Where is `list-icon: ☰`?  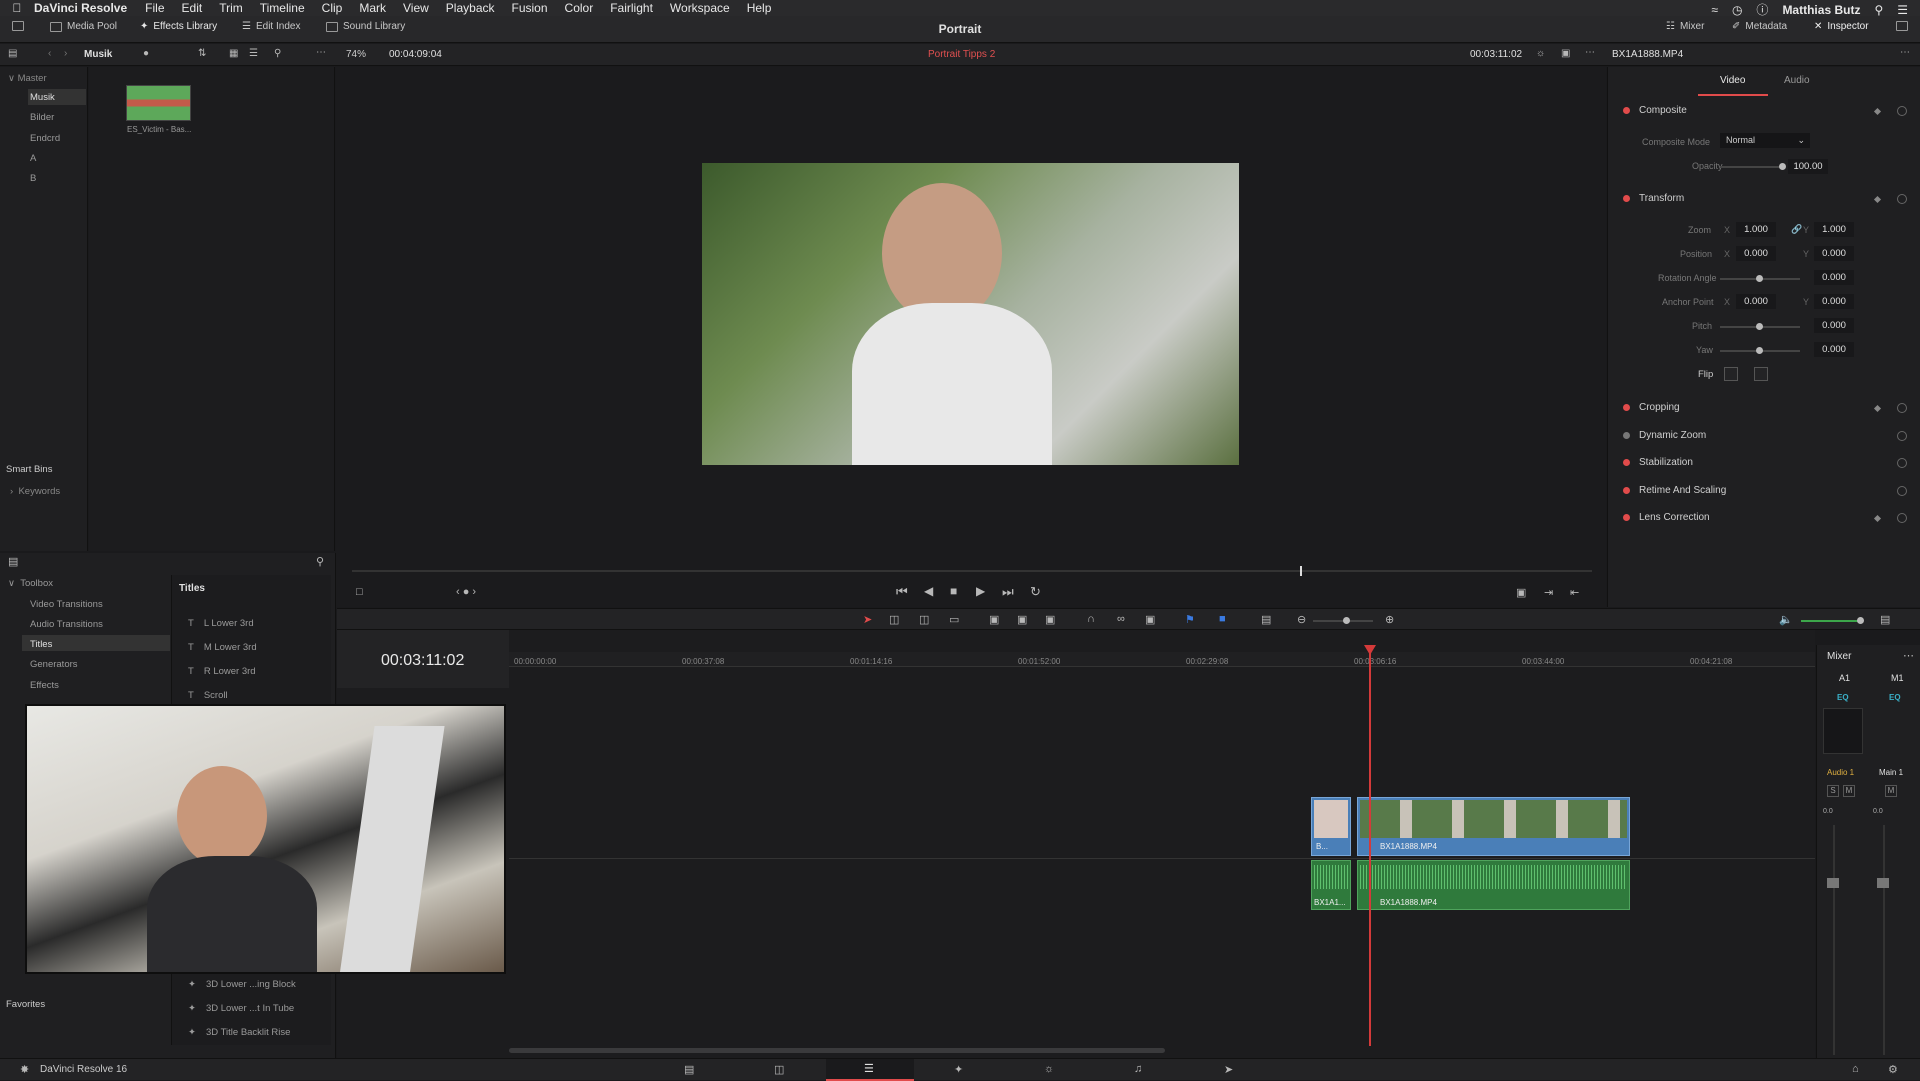
list-icon: ☰ is located at coordinates (1902, 10).